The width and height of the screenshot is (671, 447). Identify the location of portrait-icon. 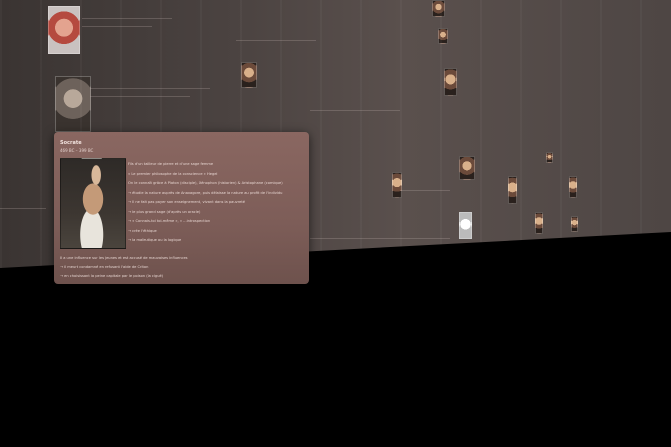
(93, 203).